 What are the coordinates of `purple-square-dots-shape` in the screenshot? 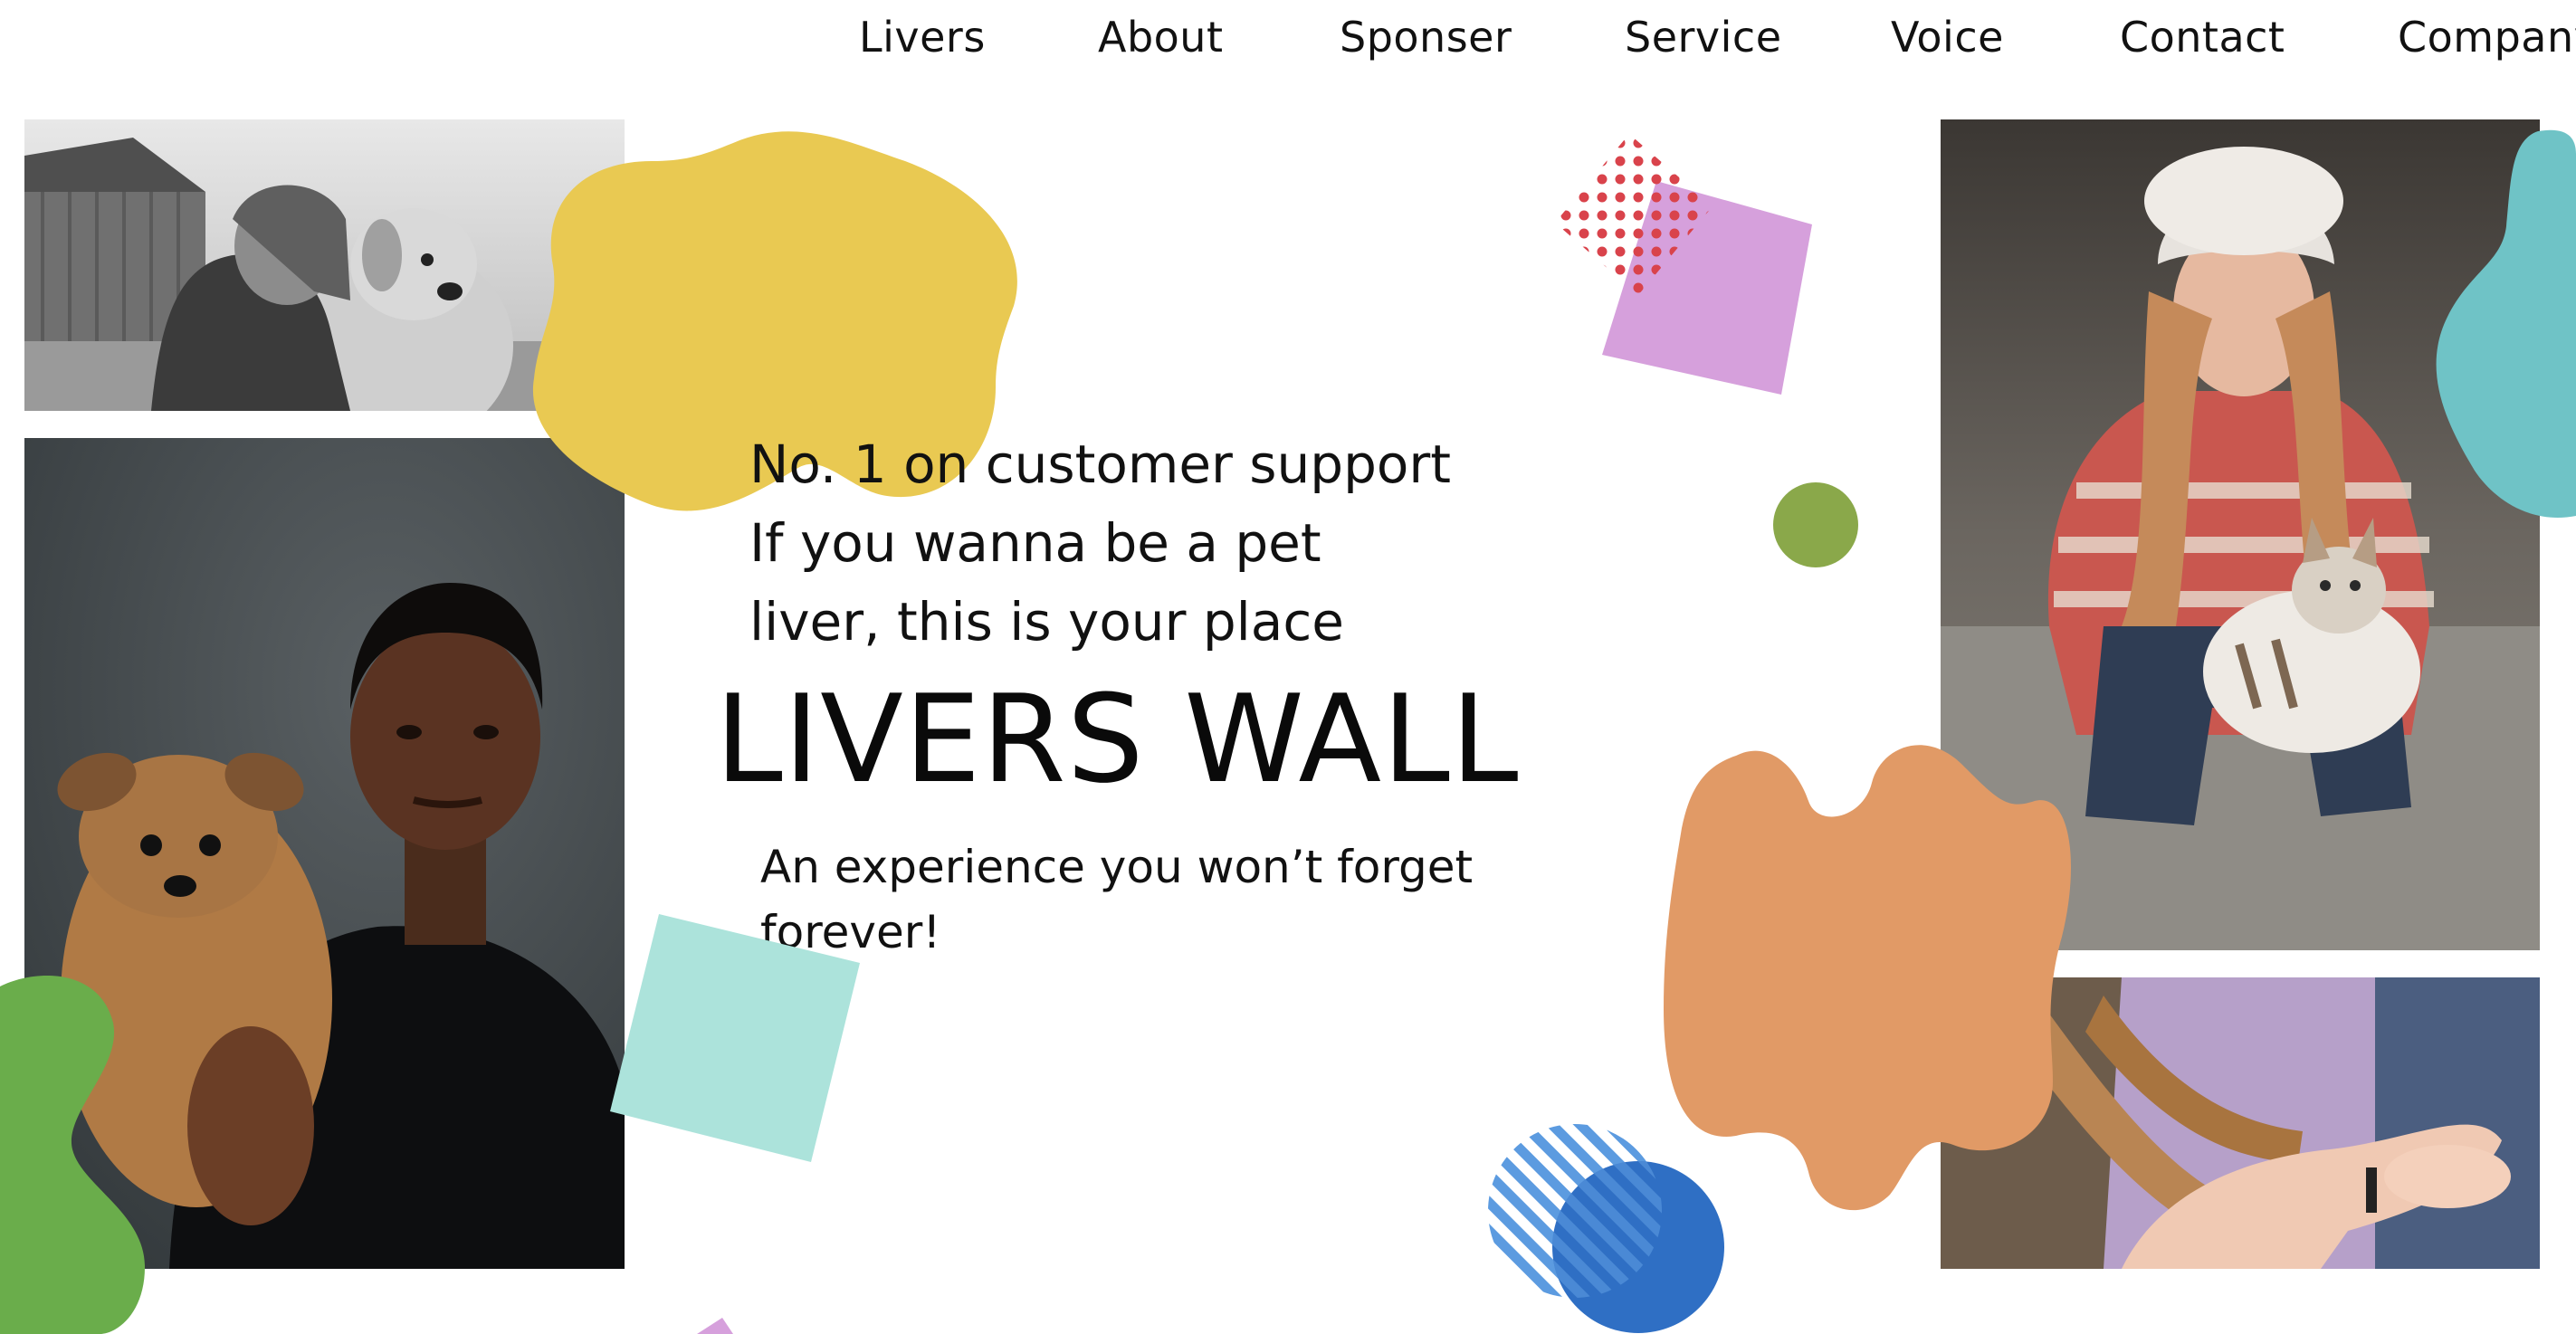 It's located at (1685, 264).